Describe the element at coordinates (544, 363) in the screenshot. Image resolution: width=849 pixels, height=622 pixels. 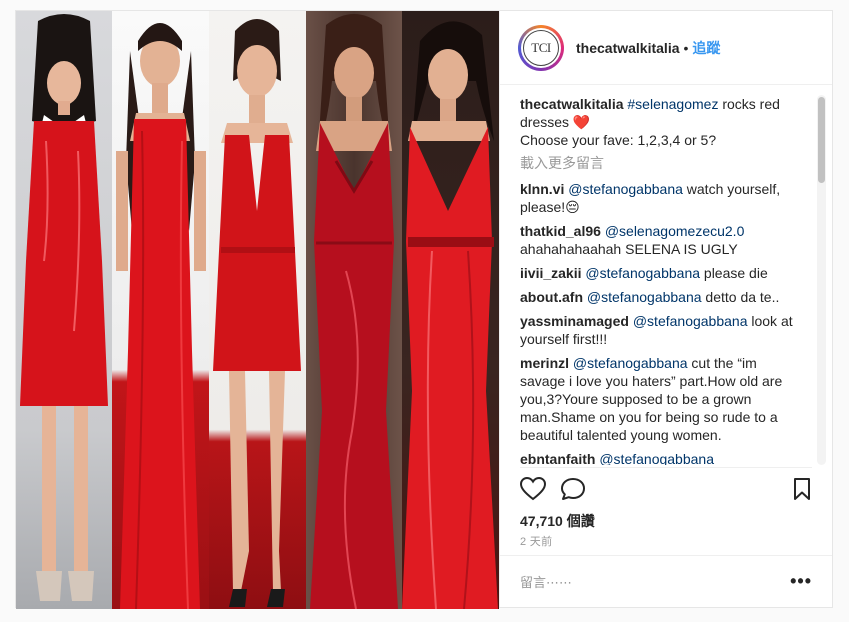
I see `comment-username: merinzl` at that location.